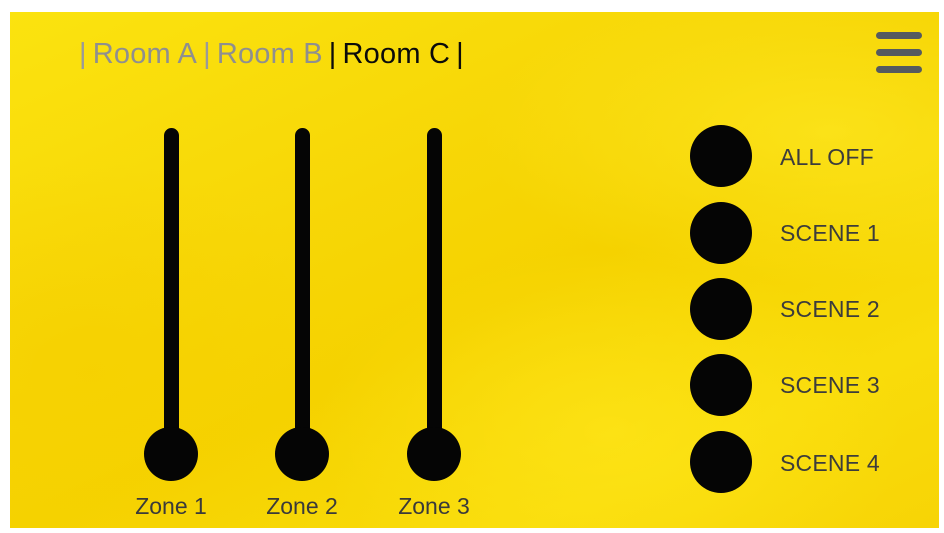 This screenshot has height=533, width=944. Describe the element at coordinates (145, 54) in the screenshot. I see `tab-room-a: Room A` at that location.